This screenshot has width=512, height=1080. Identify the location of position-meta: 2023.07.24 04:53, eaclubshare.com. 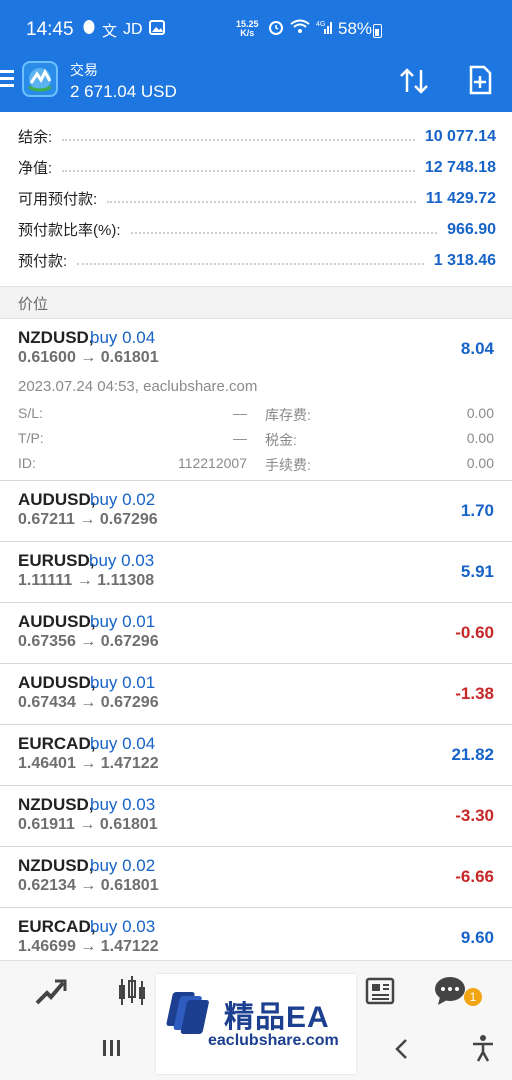
(138, 386).